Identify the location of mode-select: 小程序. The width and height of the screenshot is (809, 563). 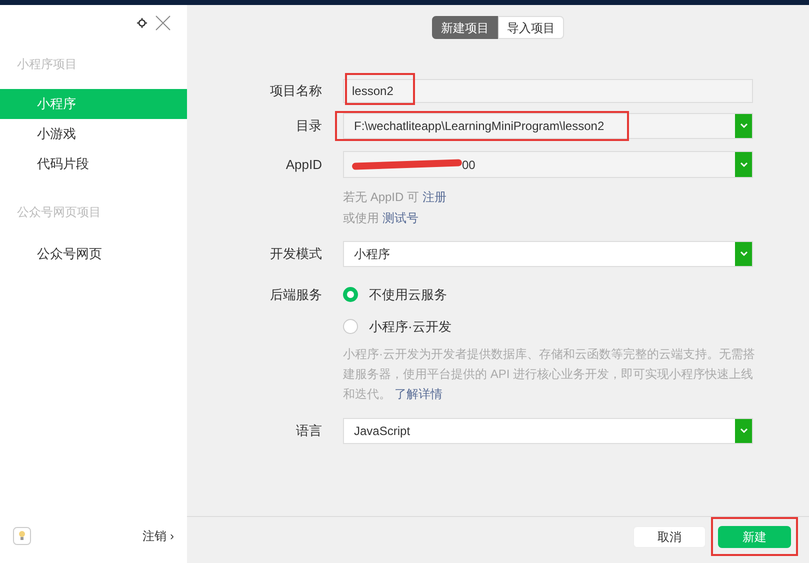
(548, 254).